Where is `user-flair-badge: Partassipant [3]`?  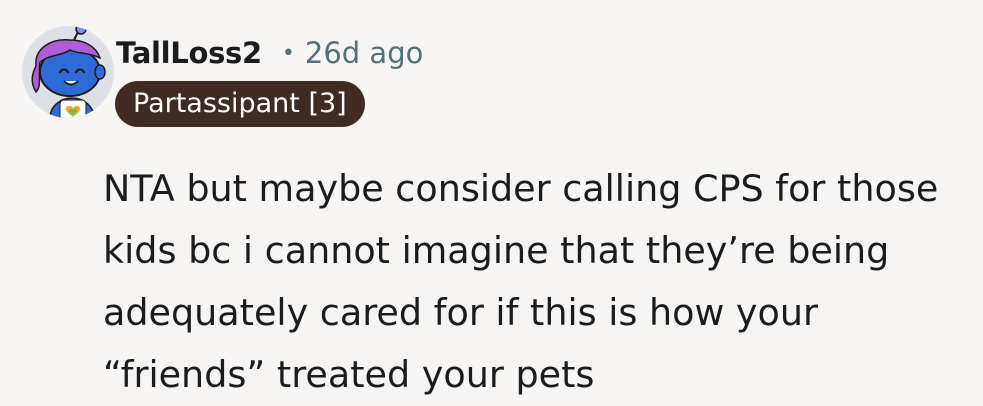 user-flair-badge: Partassipant [3] is located at coordinates (240, 104).